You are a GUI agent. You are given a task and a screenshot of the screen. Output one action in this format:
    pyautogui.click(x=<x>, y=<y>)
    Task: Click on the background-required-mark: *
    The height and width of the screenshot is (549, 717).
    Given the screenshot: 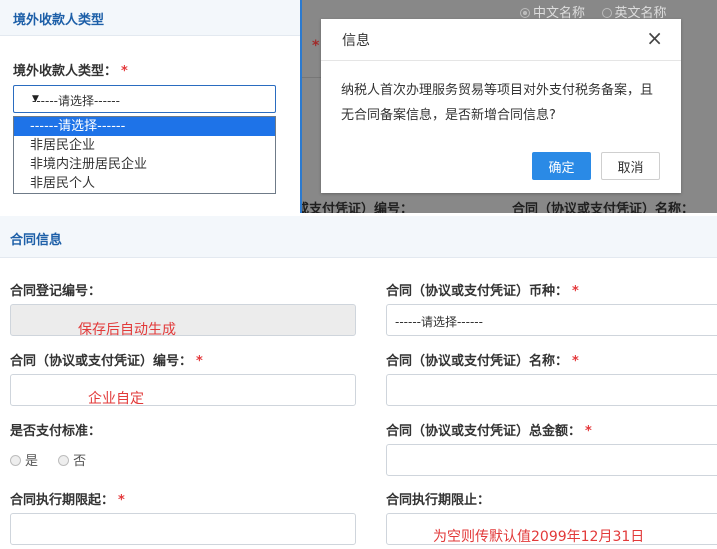 What is the action you would take?
    pyautogui.click(x=316, y=46)
    